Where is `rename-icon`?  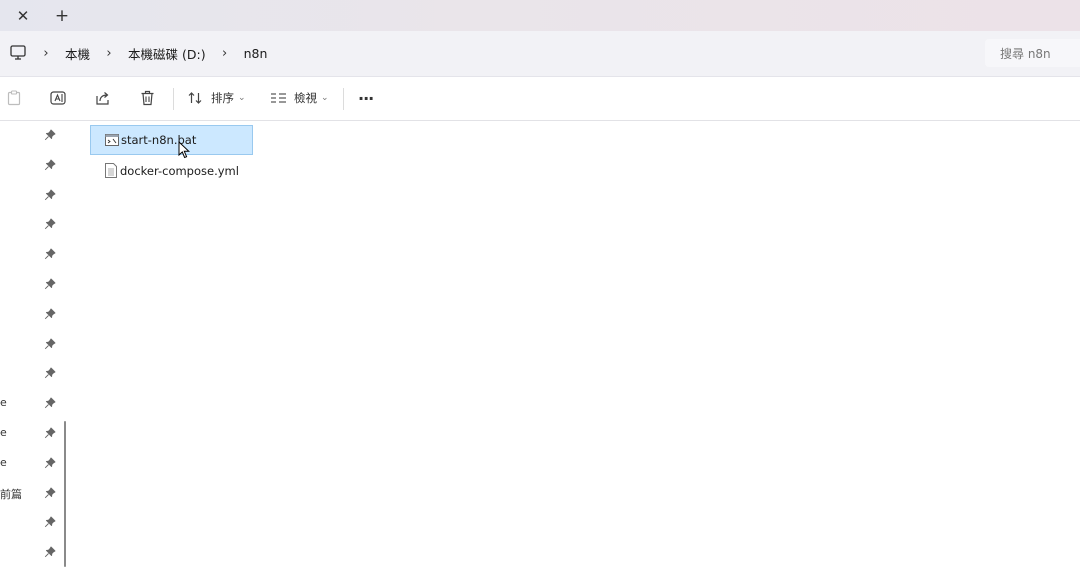 rename-icon is located at coordinates (58, 98).